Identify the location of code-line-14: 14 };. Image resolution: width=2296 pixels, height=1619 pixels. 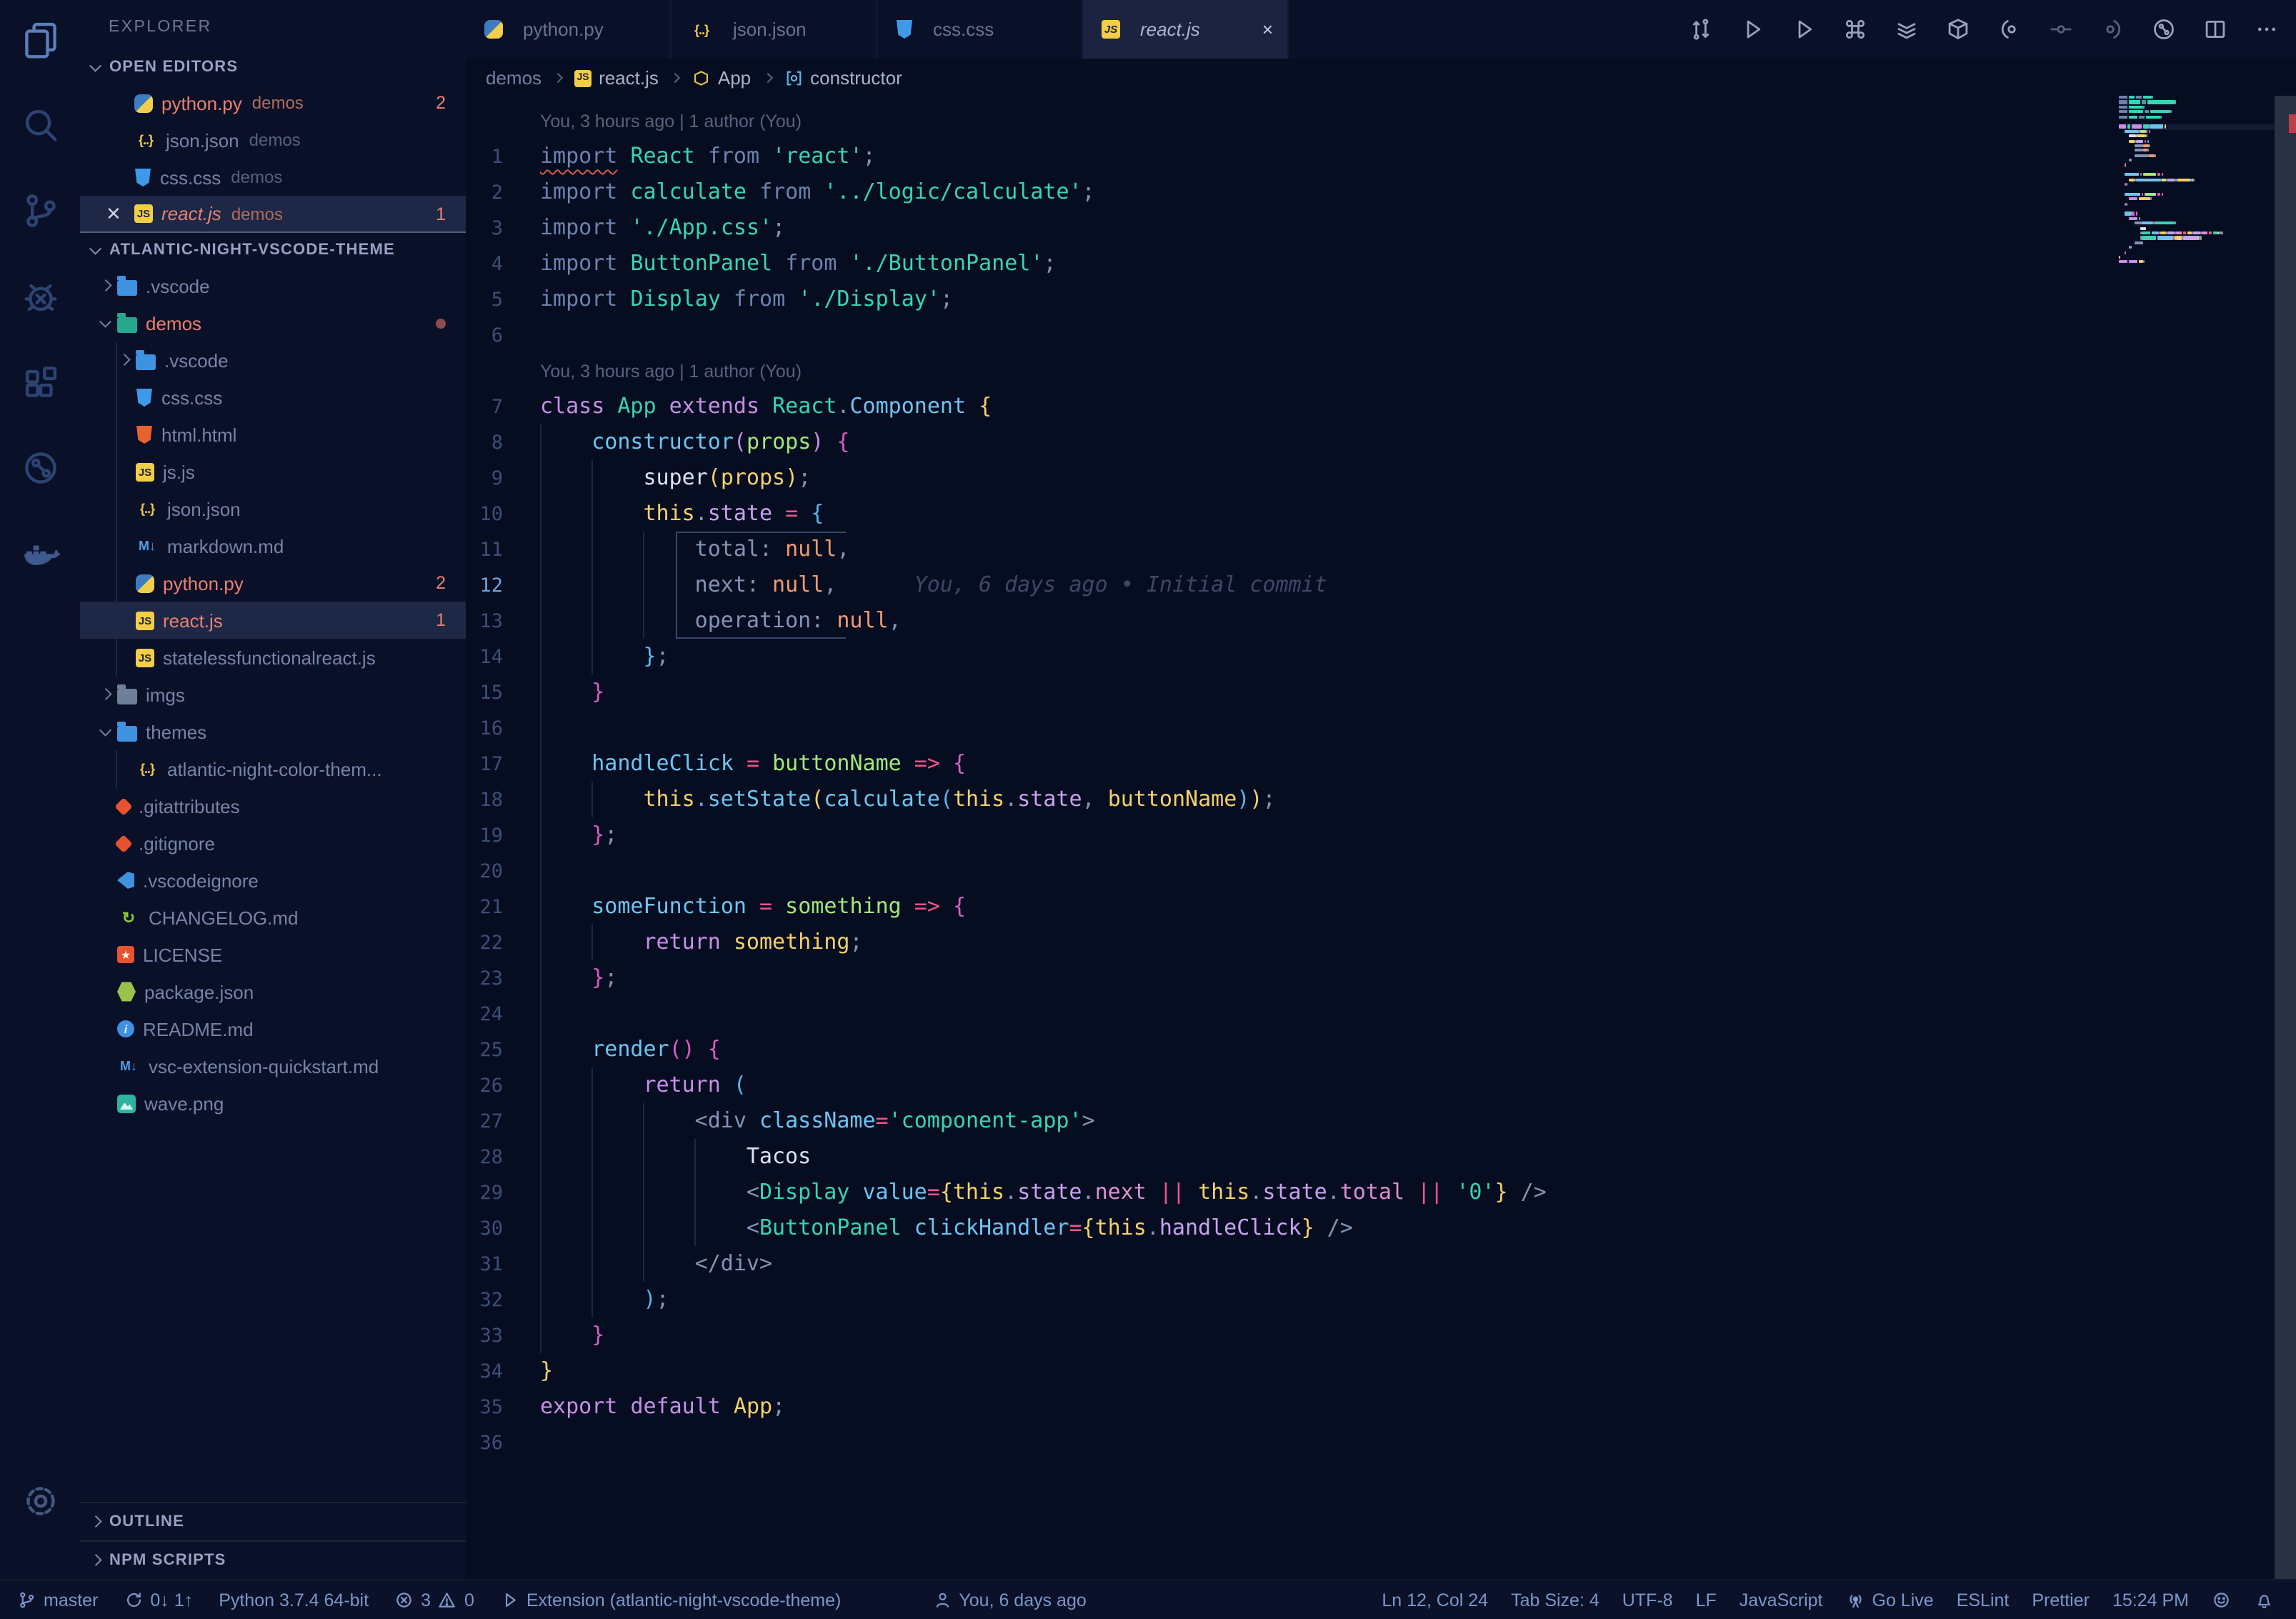
(1312, 656).